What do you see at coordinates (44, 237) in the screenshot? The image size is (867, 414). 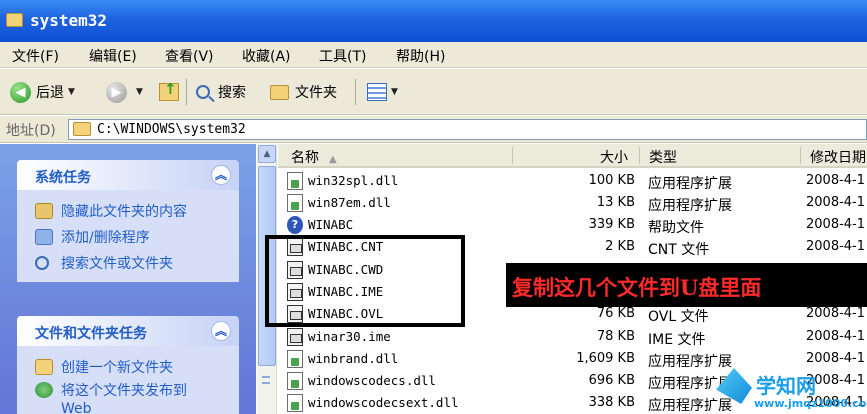 I see `add-remove-programs-icon` at bounding box center [44, 237].